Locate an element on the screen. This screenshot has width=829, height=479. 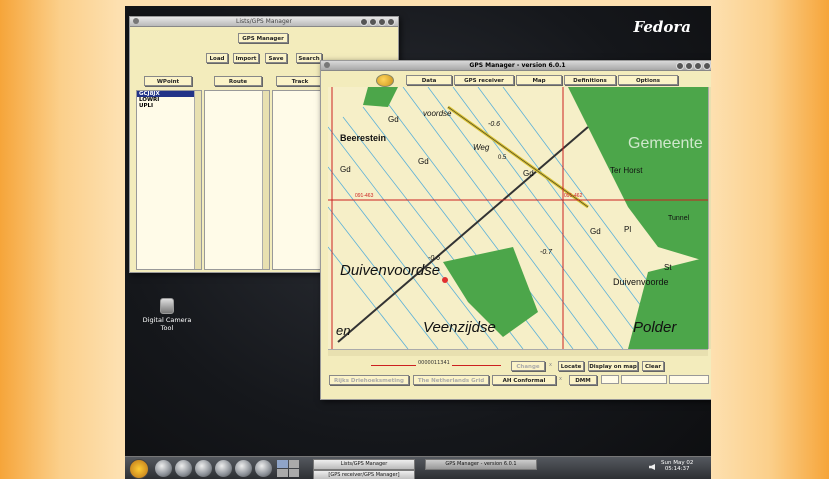
clock-time: 05:14:37 is located at coordinates (677, 469).